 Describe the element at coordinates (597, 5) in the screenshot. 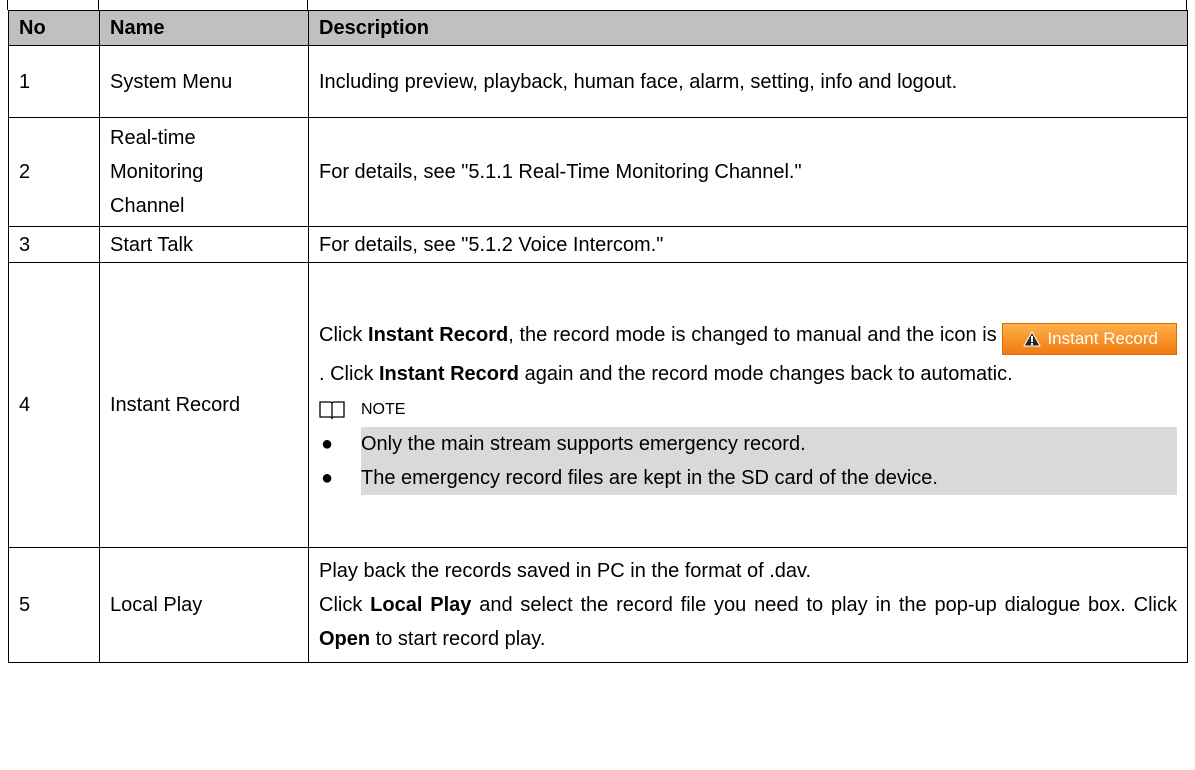

I see `previous-page-fragment` at that location.